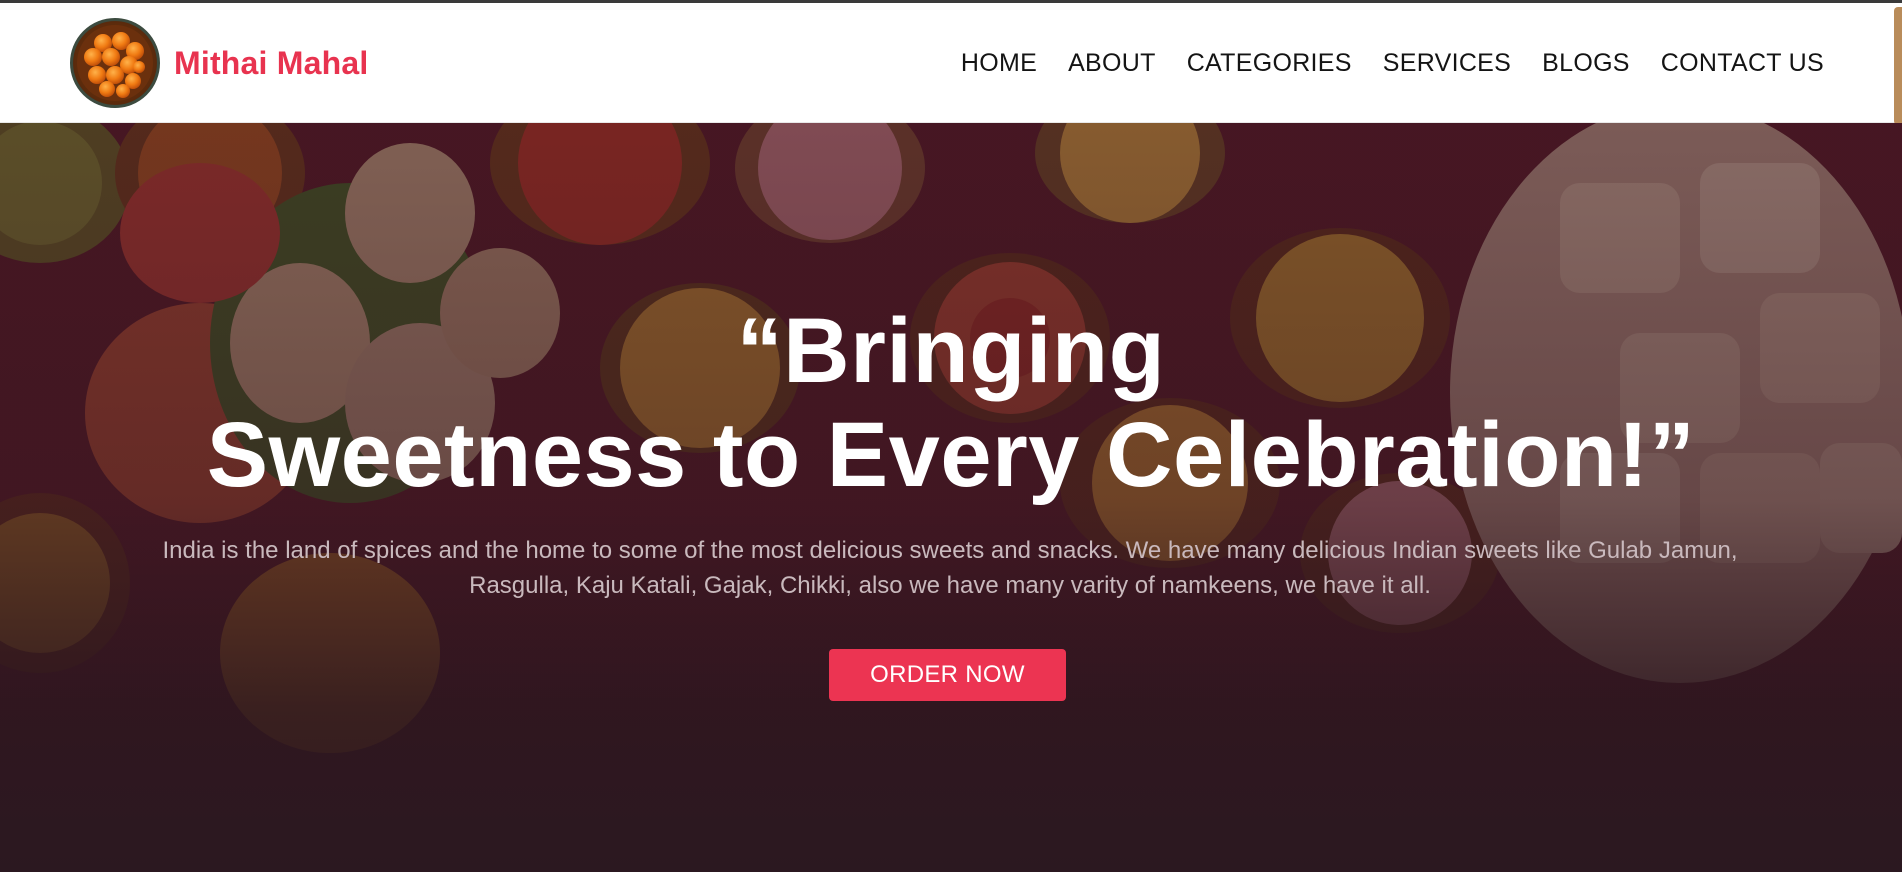  What do you see at coordinates (271, 63) in the screenshot?
I see `brand-name: Mithai Mahal` at bounding box center [271, 63].